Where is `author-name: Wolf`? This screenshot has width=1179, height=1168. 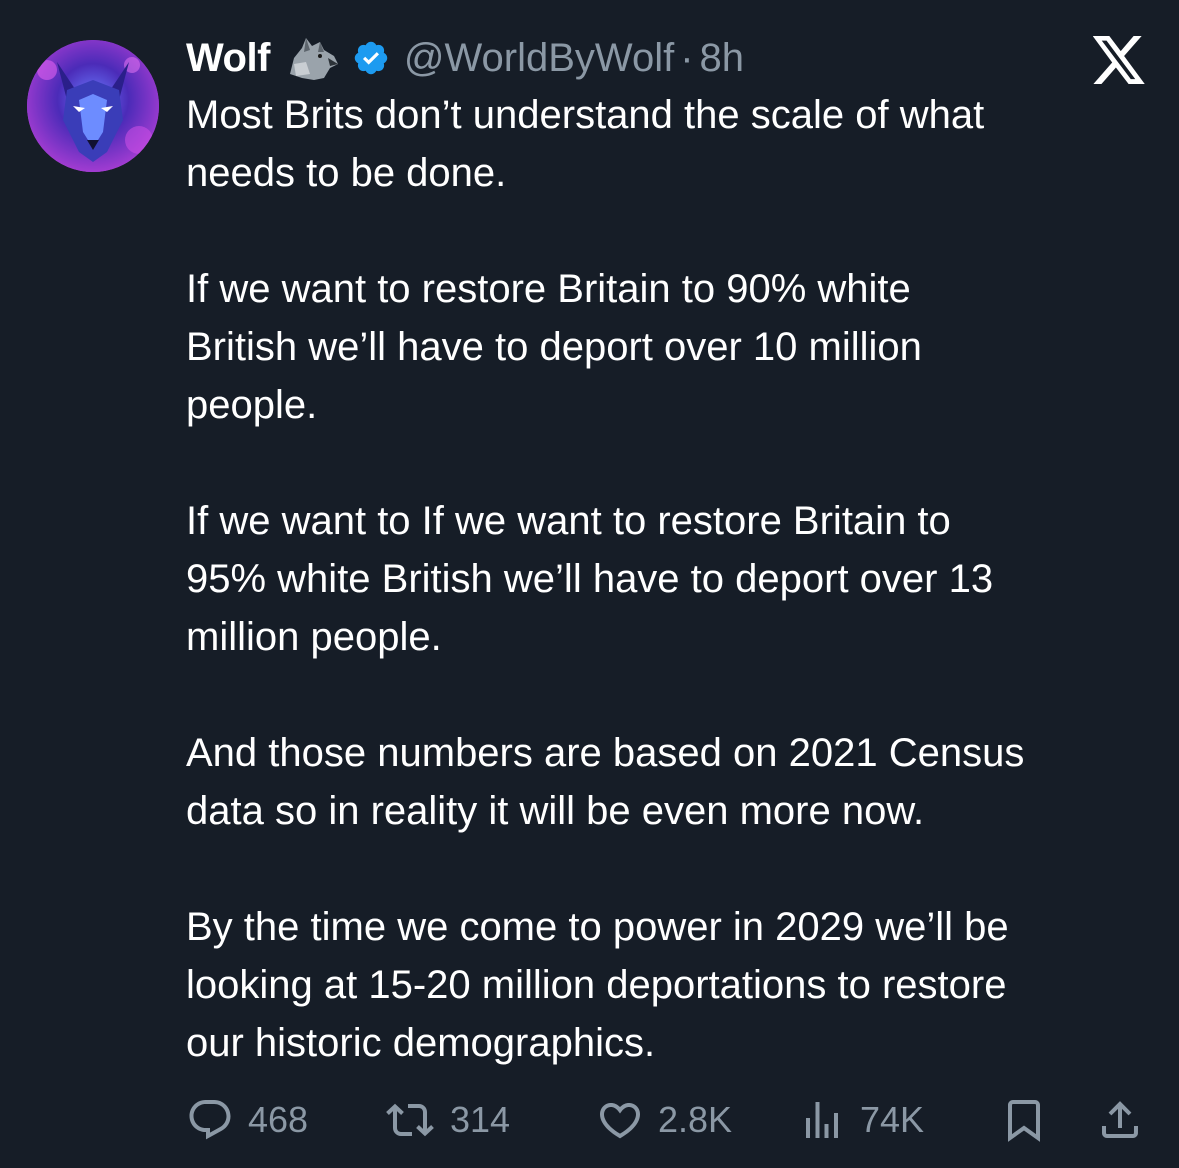
author-name: Wolf is located at coordinates (228, 58).